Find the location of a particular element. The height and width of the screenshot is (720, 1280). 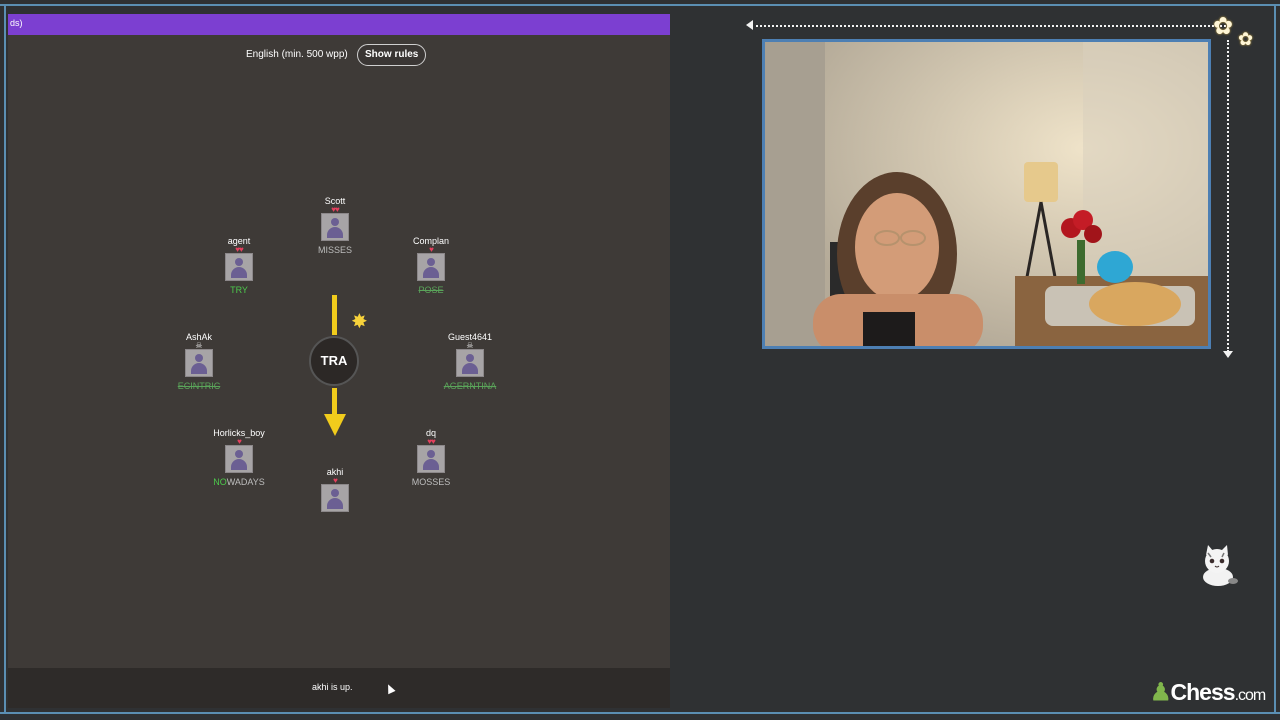

player-word: MISSES is located at coordinates (334, 250).